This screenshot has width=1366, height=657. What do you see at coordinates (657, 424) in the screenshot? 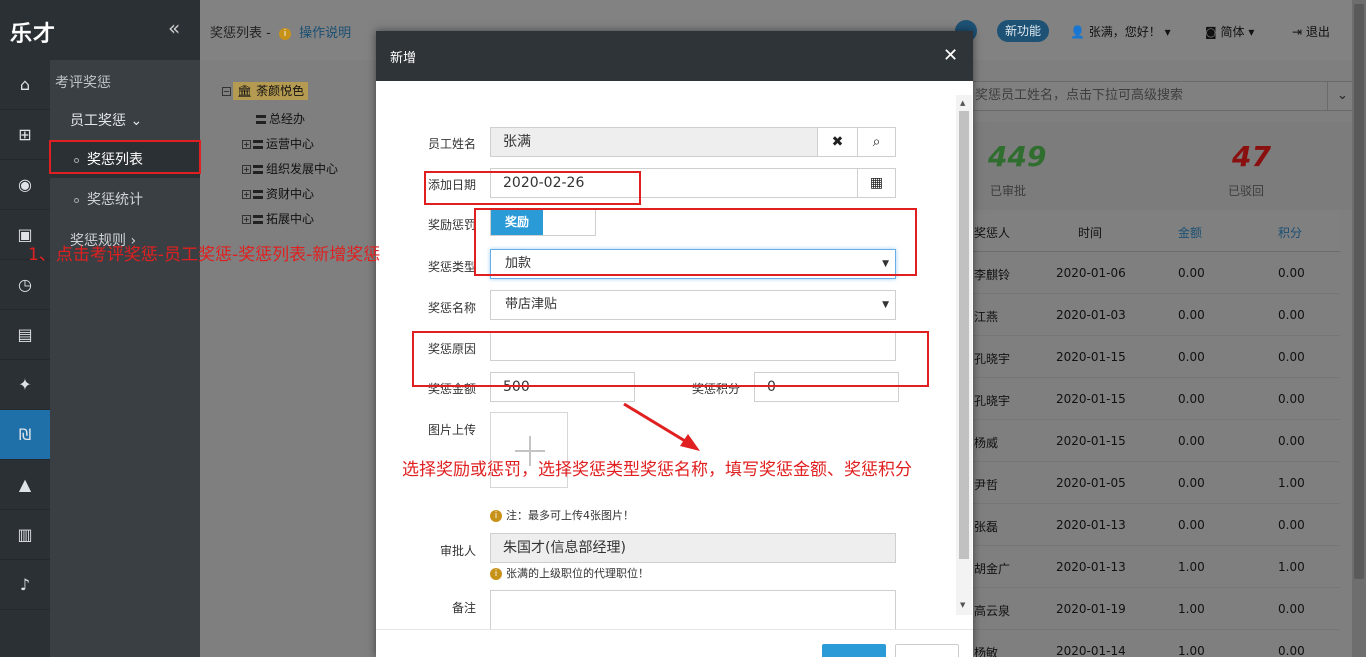
I see `arrow-line` at bounding box center [657, 424].